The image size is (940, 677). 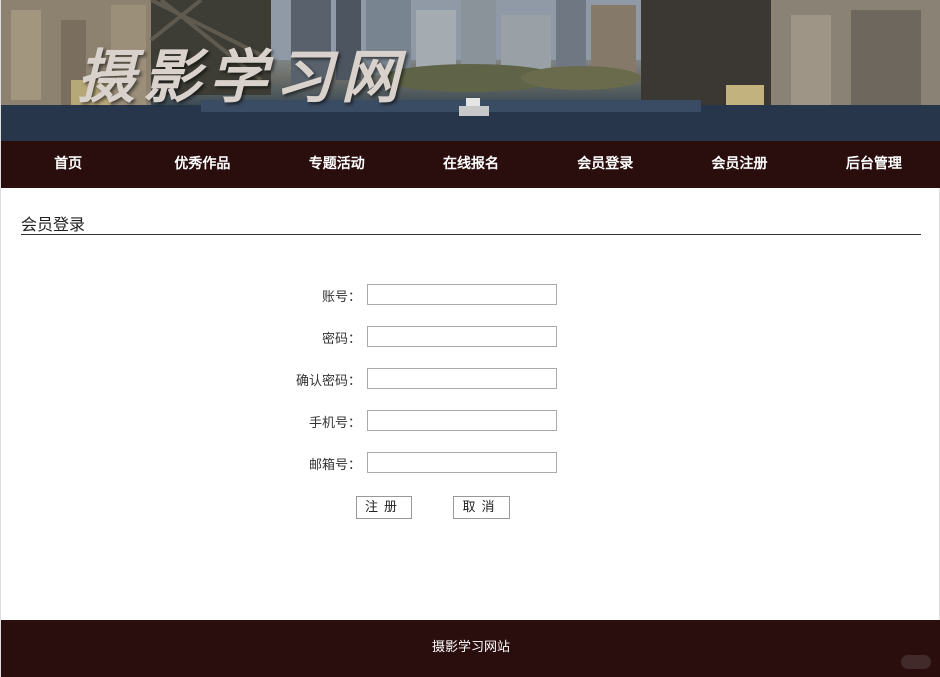 What do you see at coordinates (334, 465) in the screenshot?
I see `email-label: 邮箱号：` at bounding box center [334, 465].